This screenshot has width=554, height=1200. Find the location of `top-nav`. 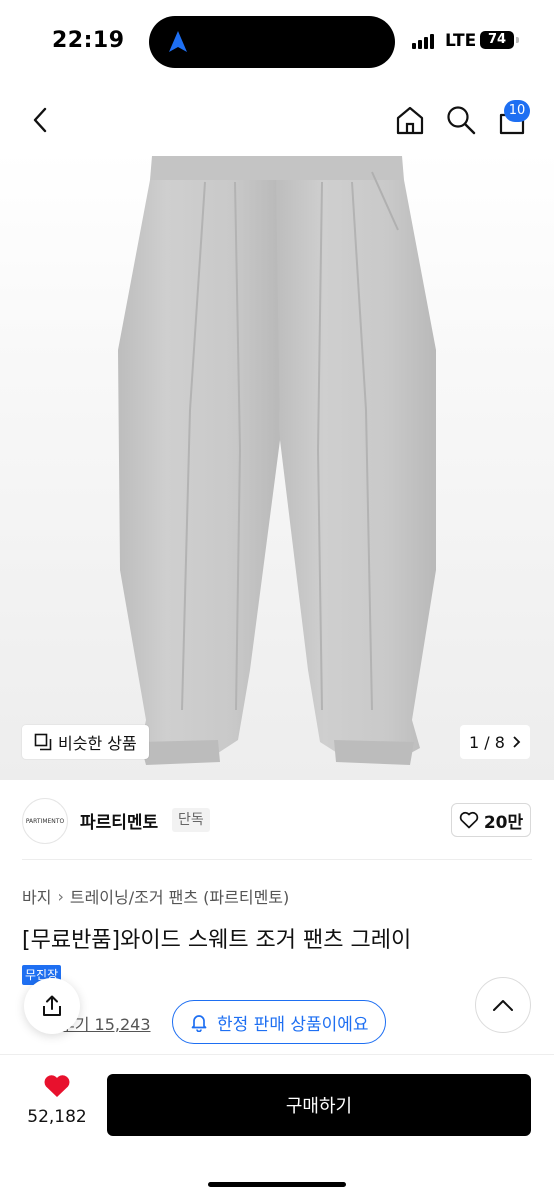

top-nav is located at coordinates (277, 120).